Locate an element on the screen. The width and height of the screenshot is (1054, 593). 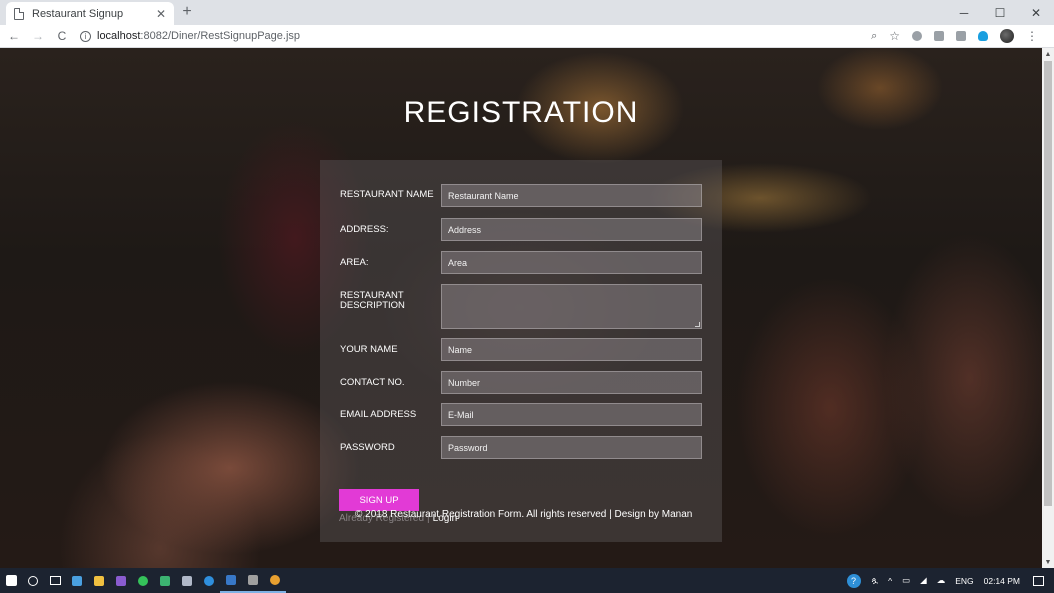
people-icon: ጷ is located at coordinates (875, 580).